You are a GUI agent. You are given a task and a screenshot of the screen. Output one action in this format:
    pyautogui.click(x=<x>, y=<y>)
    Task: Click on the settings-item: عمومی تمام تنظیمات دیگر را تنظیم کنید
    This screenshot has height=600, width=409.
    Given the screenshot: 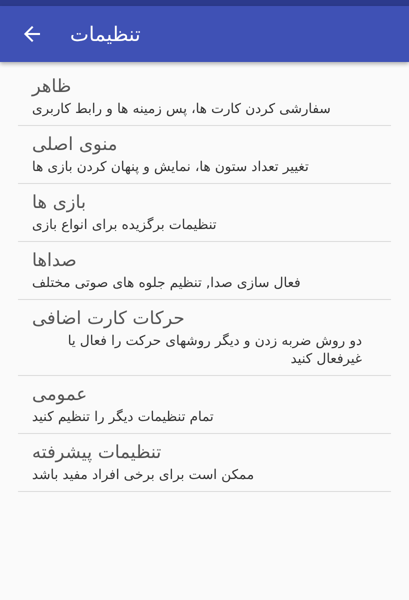 What is the action you would take?
    pyautogui.click(x=204, y=405)
    